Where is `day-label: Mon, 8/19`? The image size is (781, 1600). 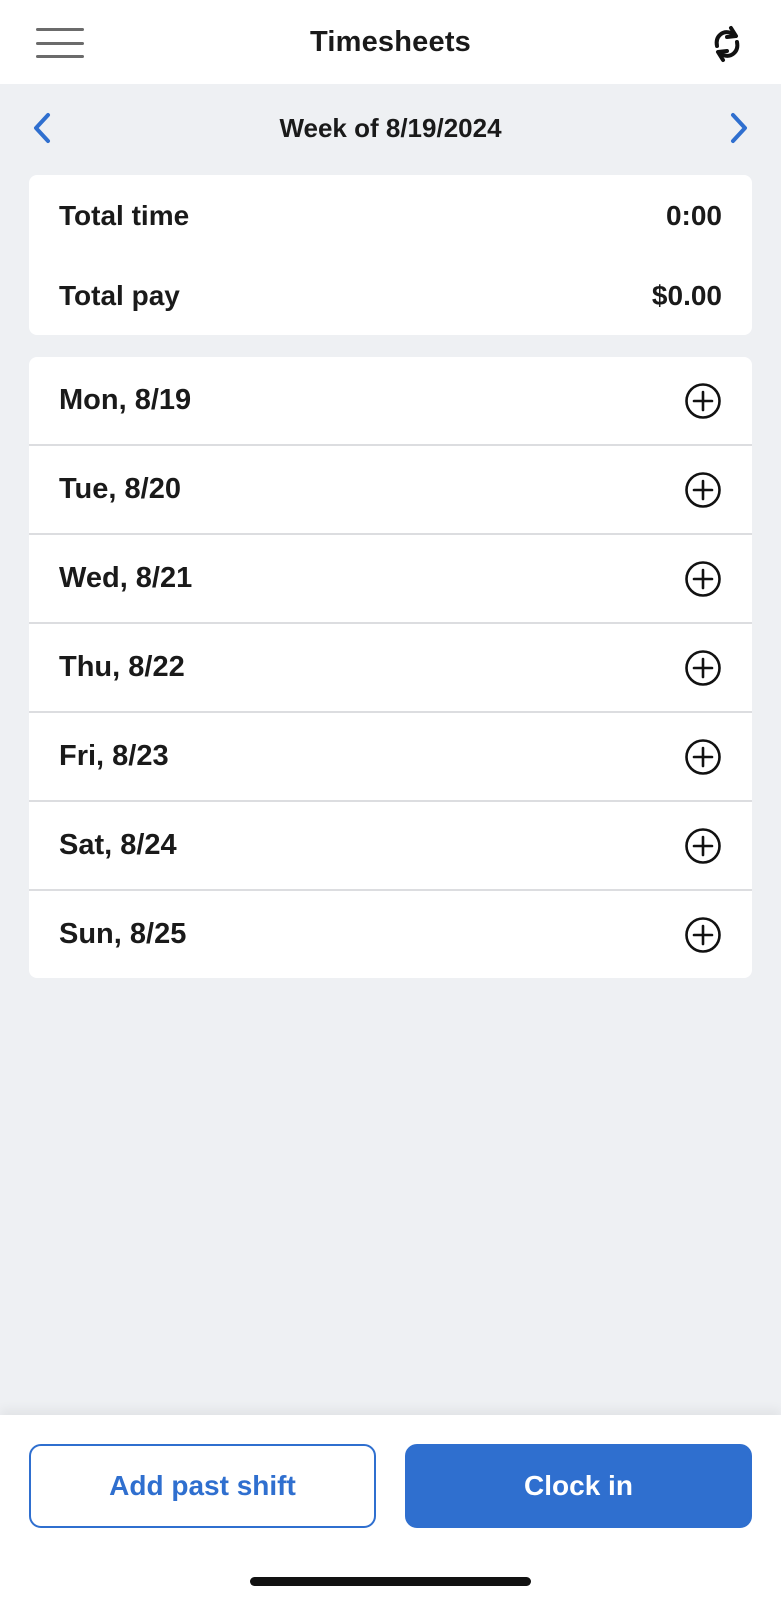 day-label: Mon, 8/19 is located at coordinates (125, 400).